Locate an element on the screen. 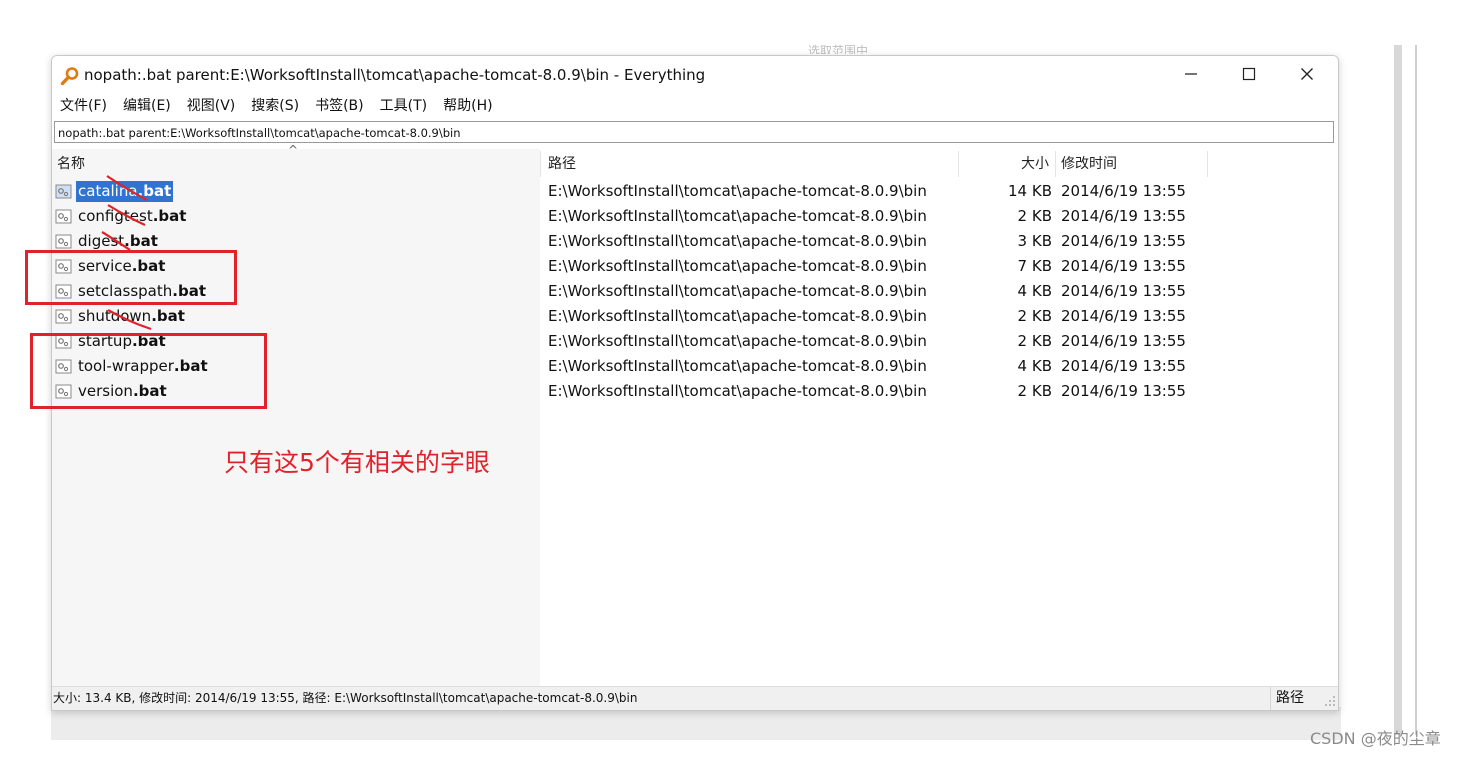  annotation-box-startup-group is located at coordinates (148, 371).